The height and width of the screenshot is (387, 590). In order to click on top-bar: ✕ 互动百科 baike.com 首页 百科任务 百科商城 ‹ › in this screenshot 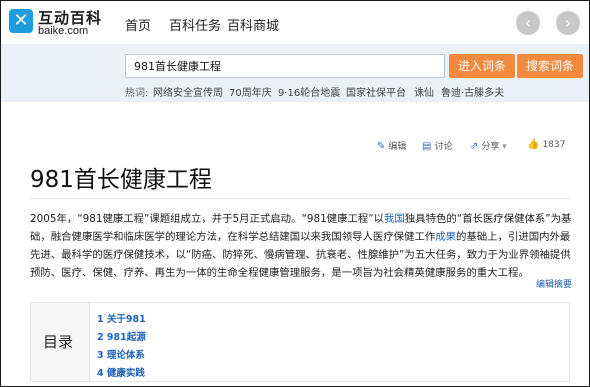, I will do `click(295, 22)`.